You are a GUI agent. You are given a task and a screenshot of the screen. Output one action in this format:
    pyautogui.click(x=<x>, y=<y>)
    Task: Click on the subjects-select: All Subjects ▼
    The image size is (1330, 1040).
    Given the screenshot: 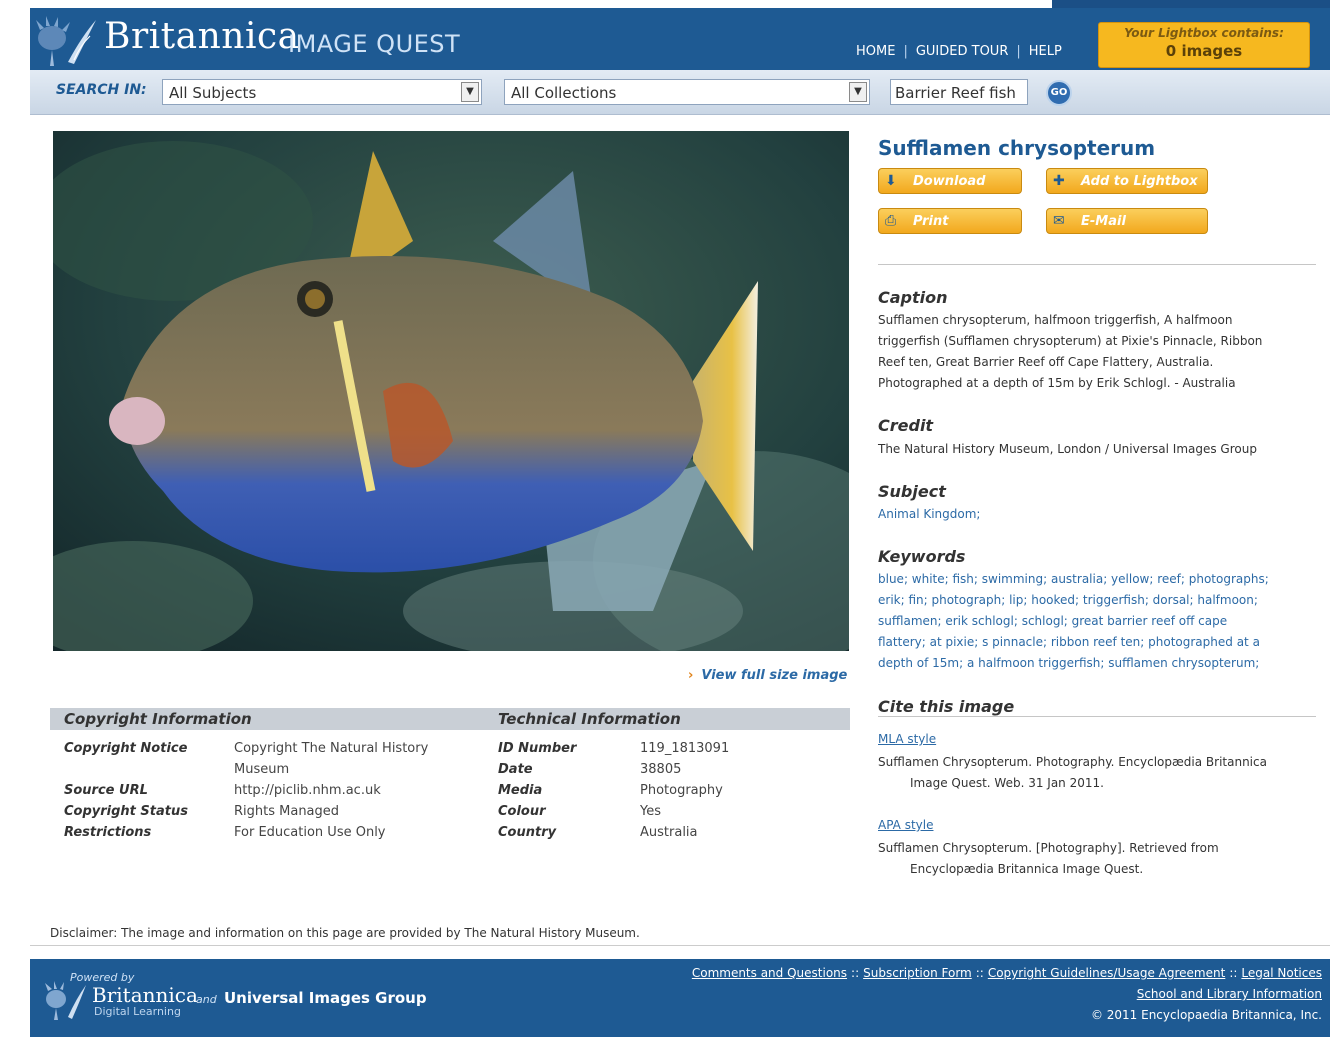 What is the action you would take?
    pyautogui.click(x=322, y=92)
    